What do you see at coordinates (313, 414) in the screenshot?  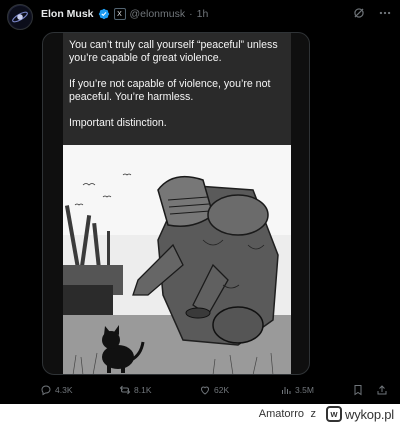 I see `footer-z-label: z` at bounding box center [313, 414].